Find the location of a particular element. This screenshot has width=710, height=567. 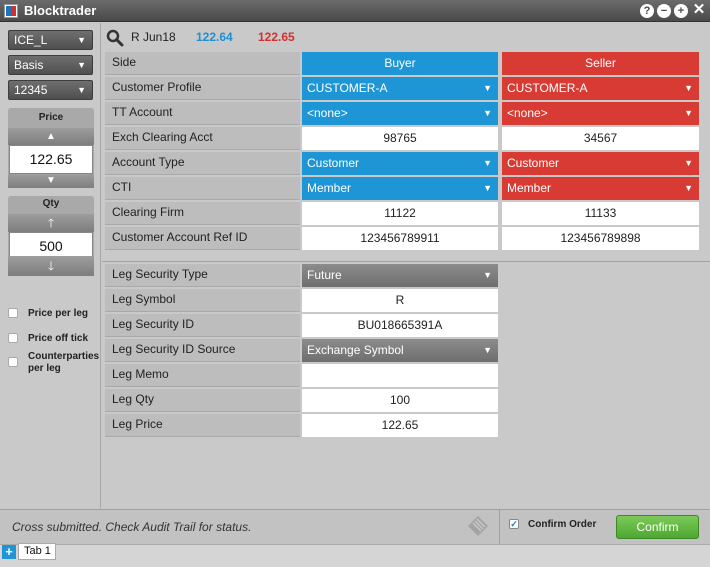

maximize-icon: + is located at coordinates (681, 11).